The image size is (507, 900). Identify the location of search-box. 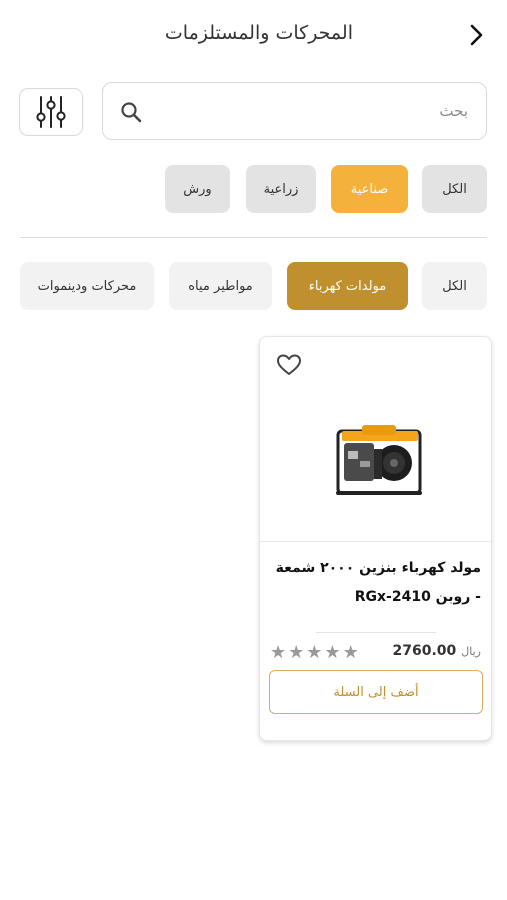
(294, 111).